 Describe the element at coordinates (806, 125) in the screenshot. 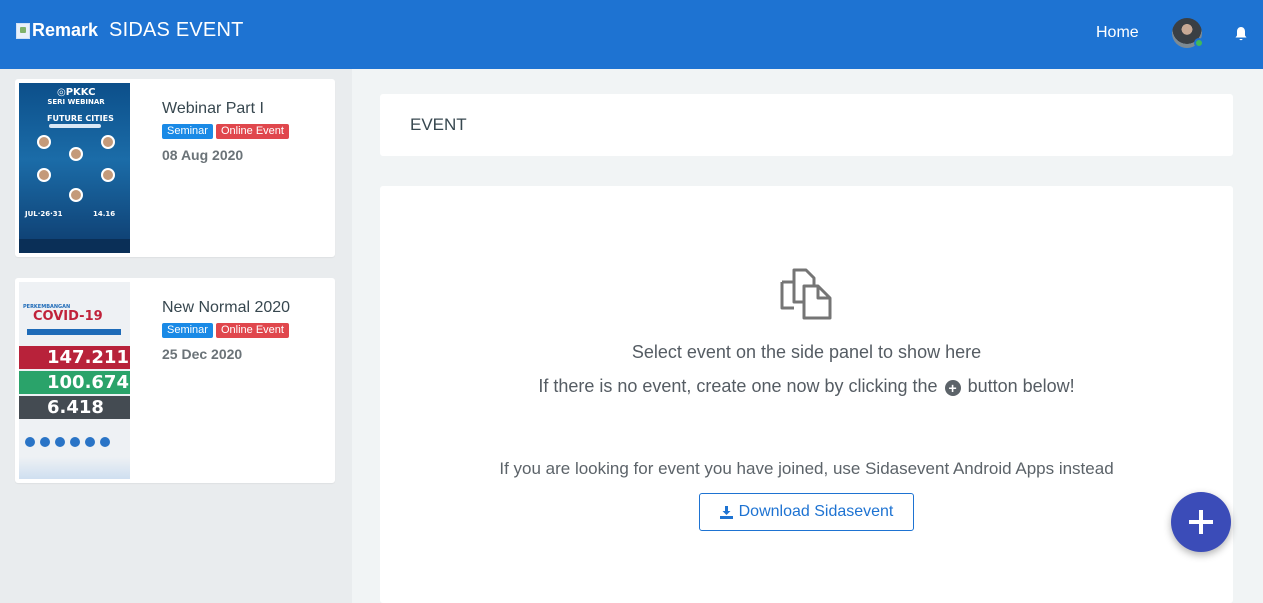

I see `event-panel-header: EVENT` at that location.